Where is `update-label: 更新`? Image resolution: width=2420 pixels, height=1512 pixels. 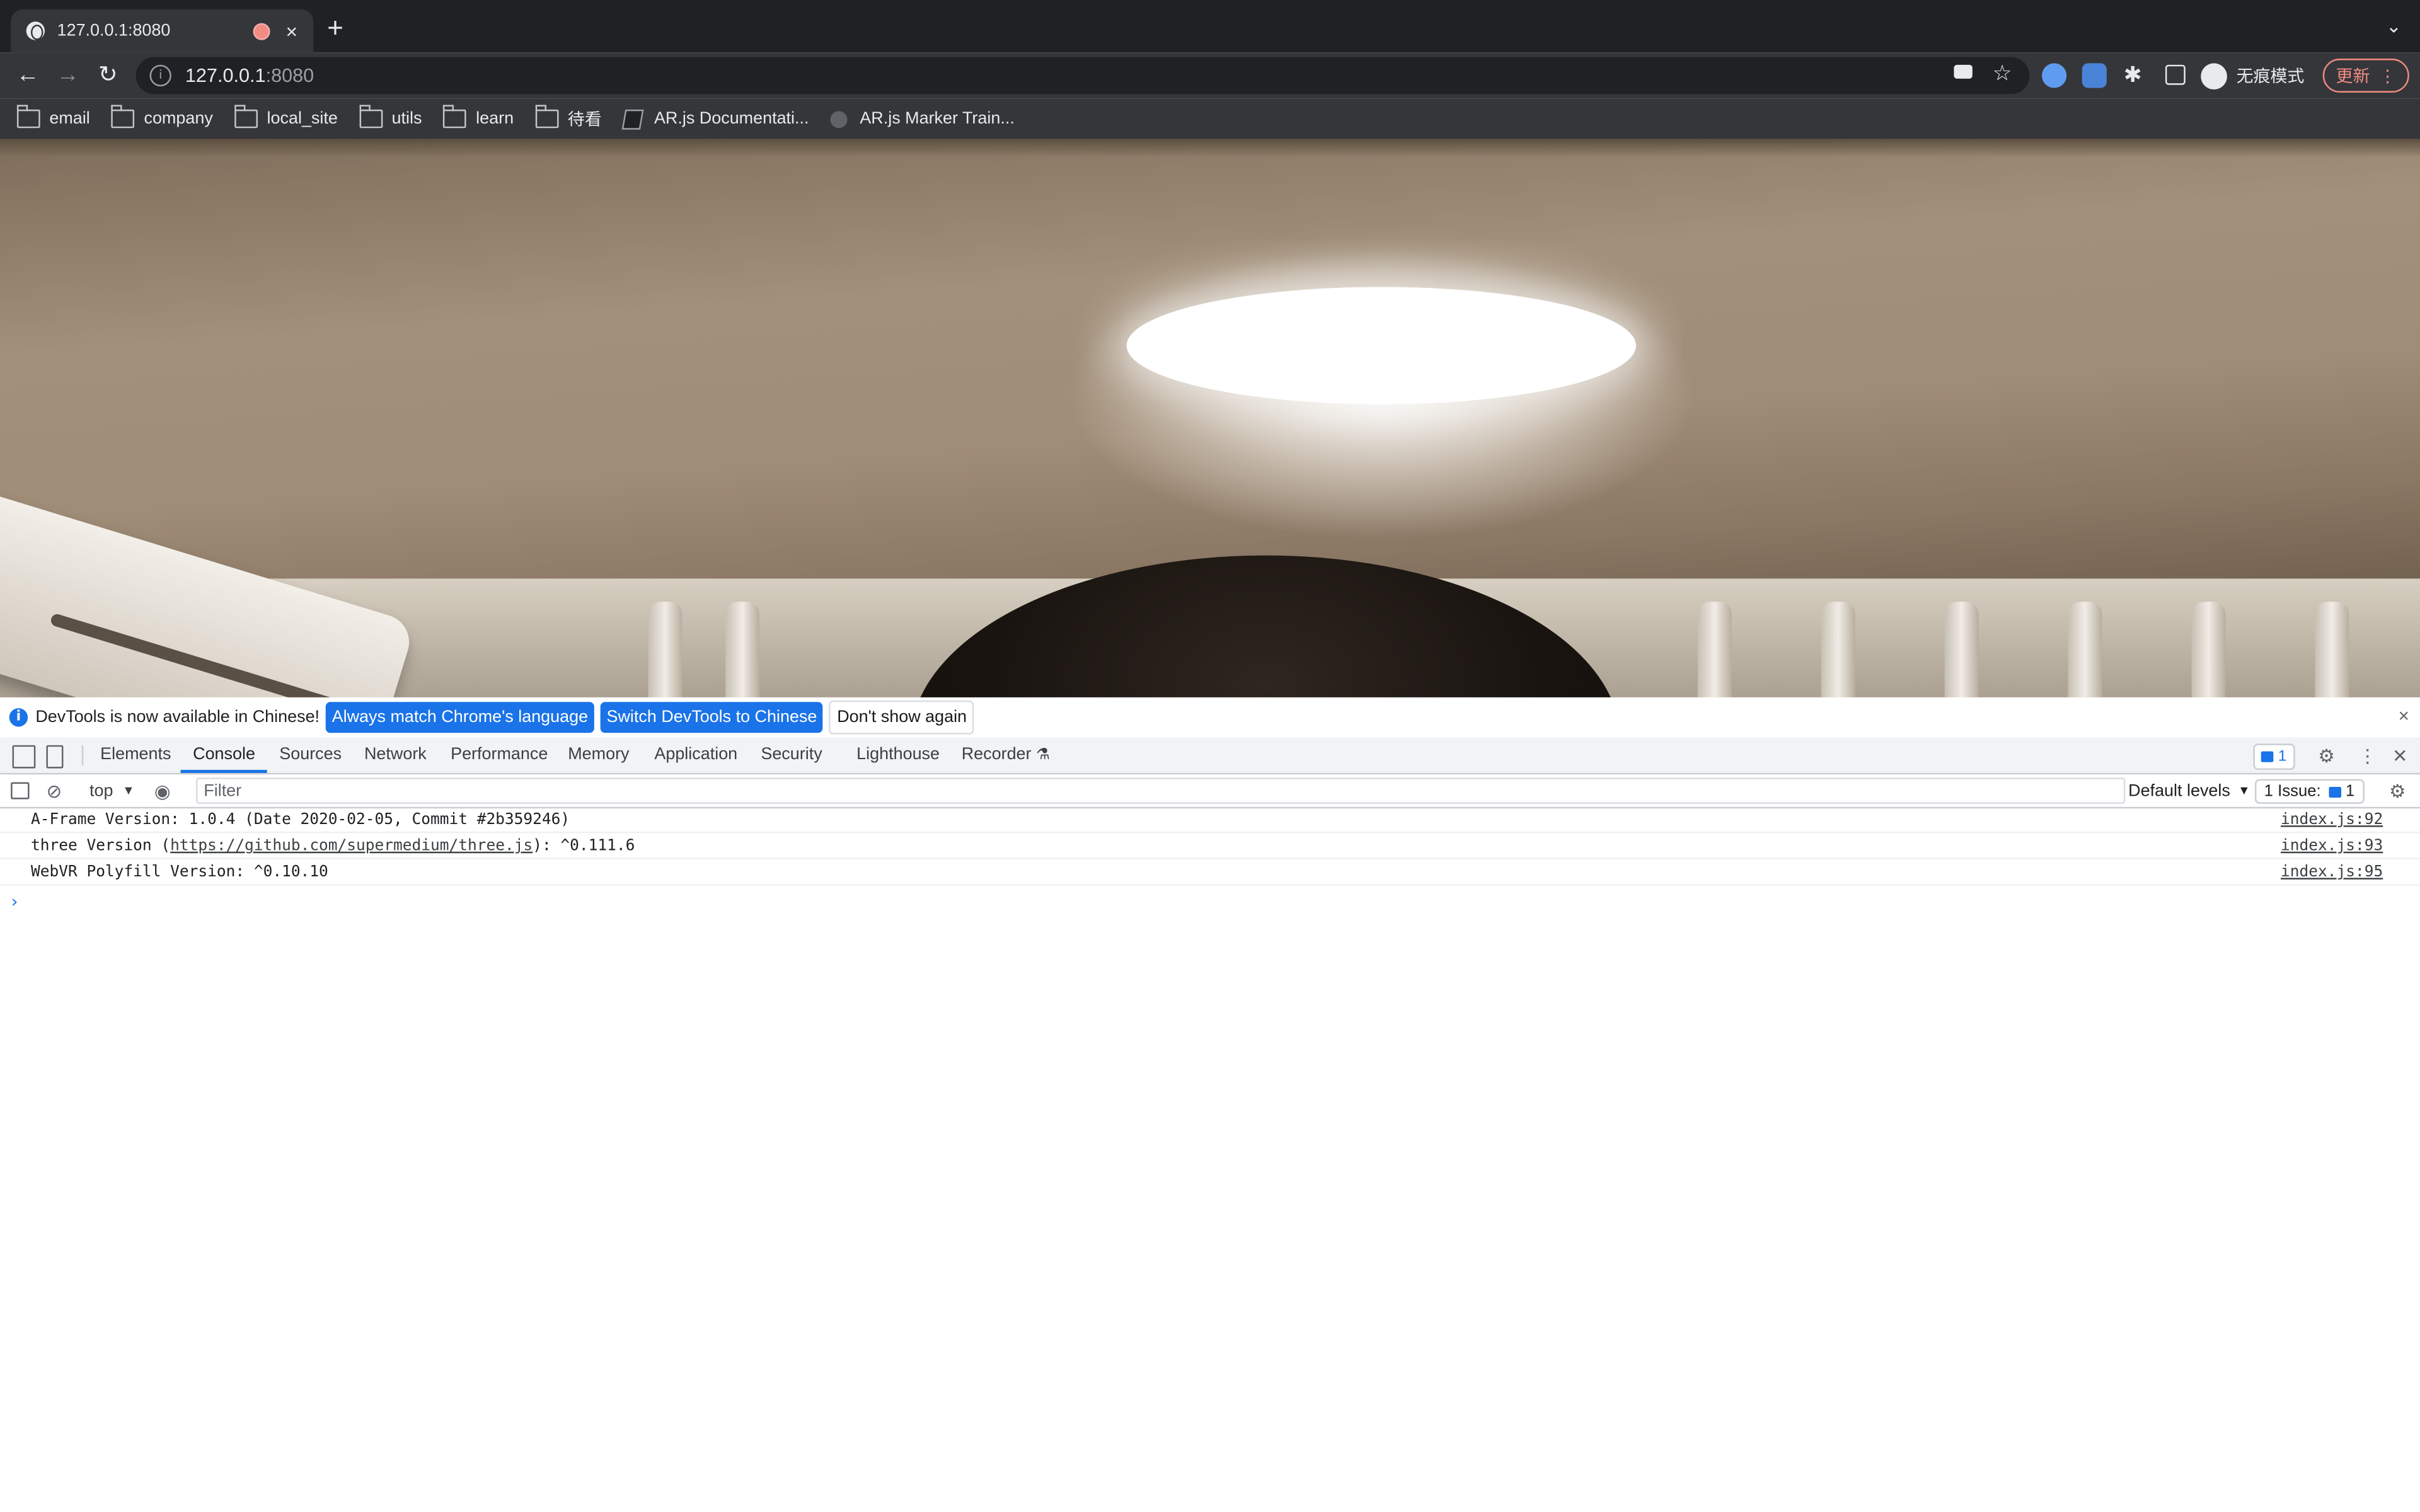 update-label: 更新 is located at coordinates (2353, 77).